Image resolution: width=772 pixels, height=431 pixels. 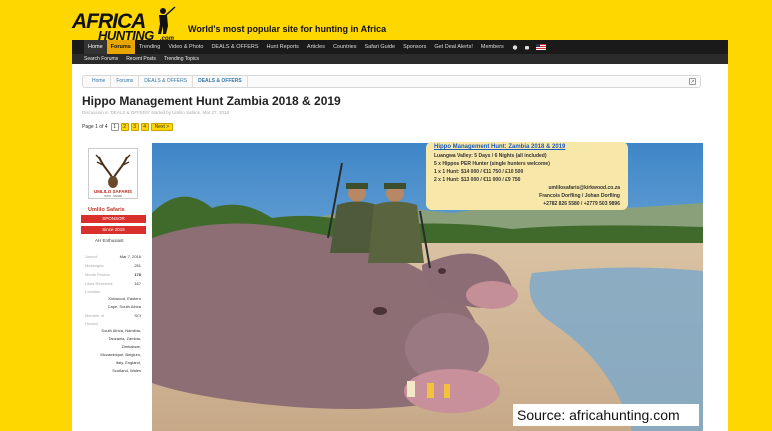 What do you see at coordinates (130, 256) in the screenshot?
I see `stat-value: Mar 7, 2016` at bounding box center [130, 256].